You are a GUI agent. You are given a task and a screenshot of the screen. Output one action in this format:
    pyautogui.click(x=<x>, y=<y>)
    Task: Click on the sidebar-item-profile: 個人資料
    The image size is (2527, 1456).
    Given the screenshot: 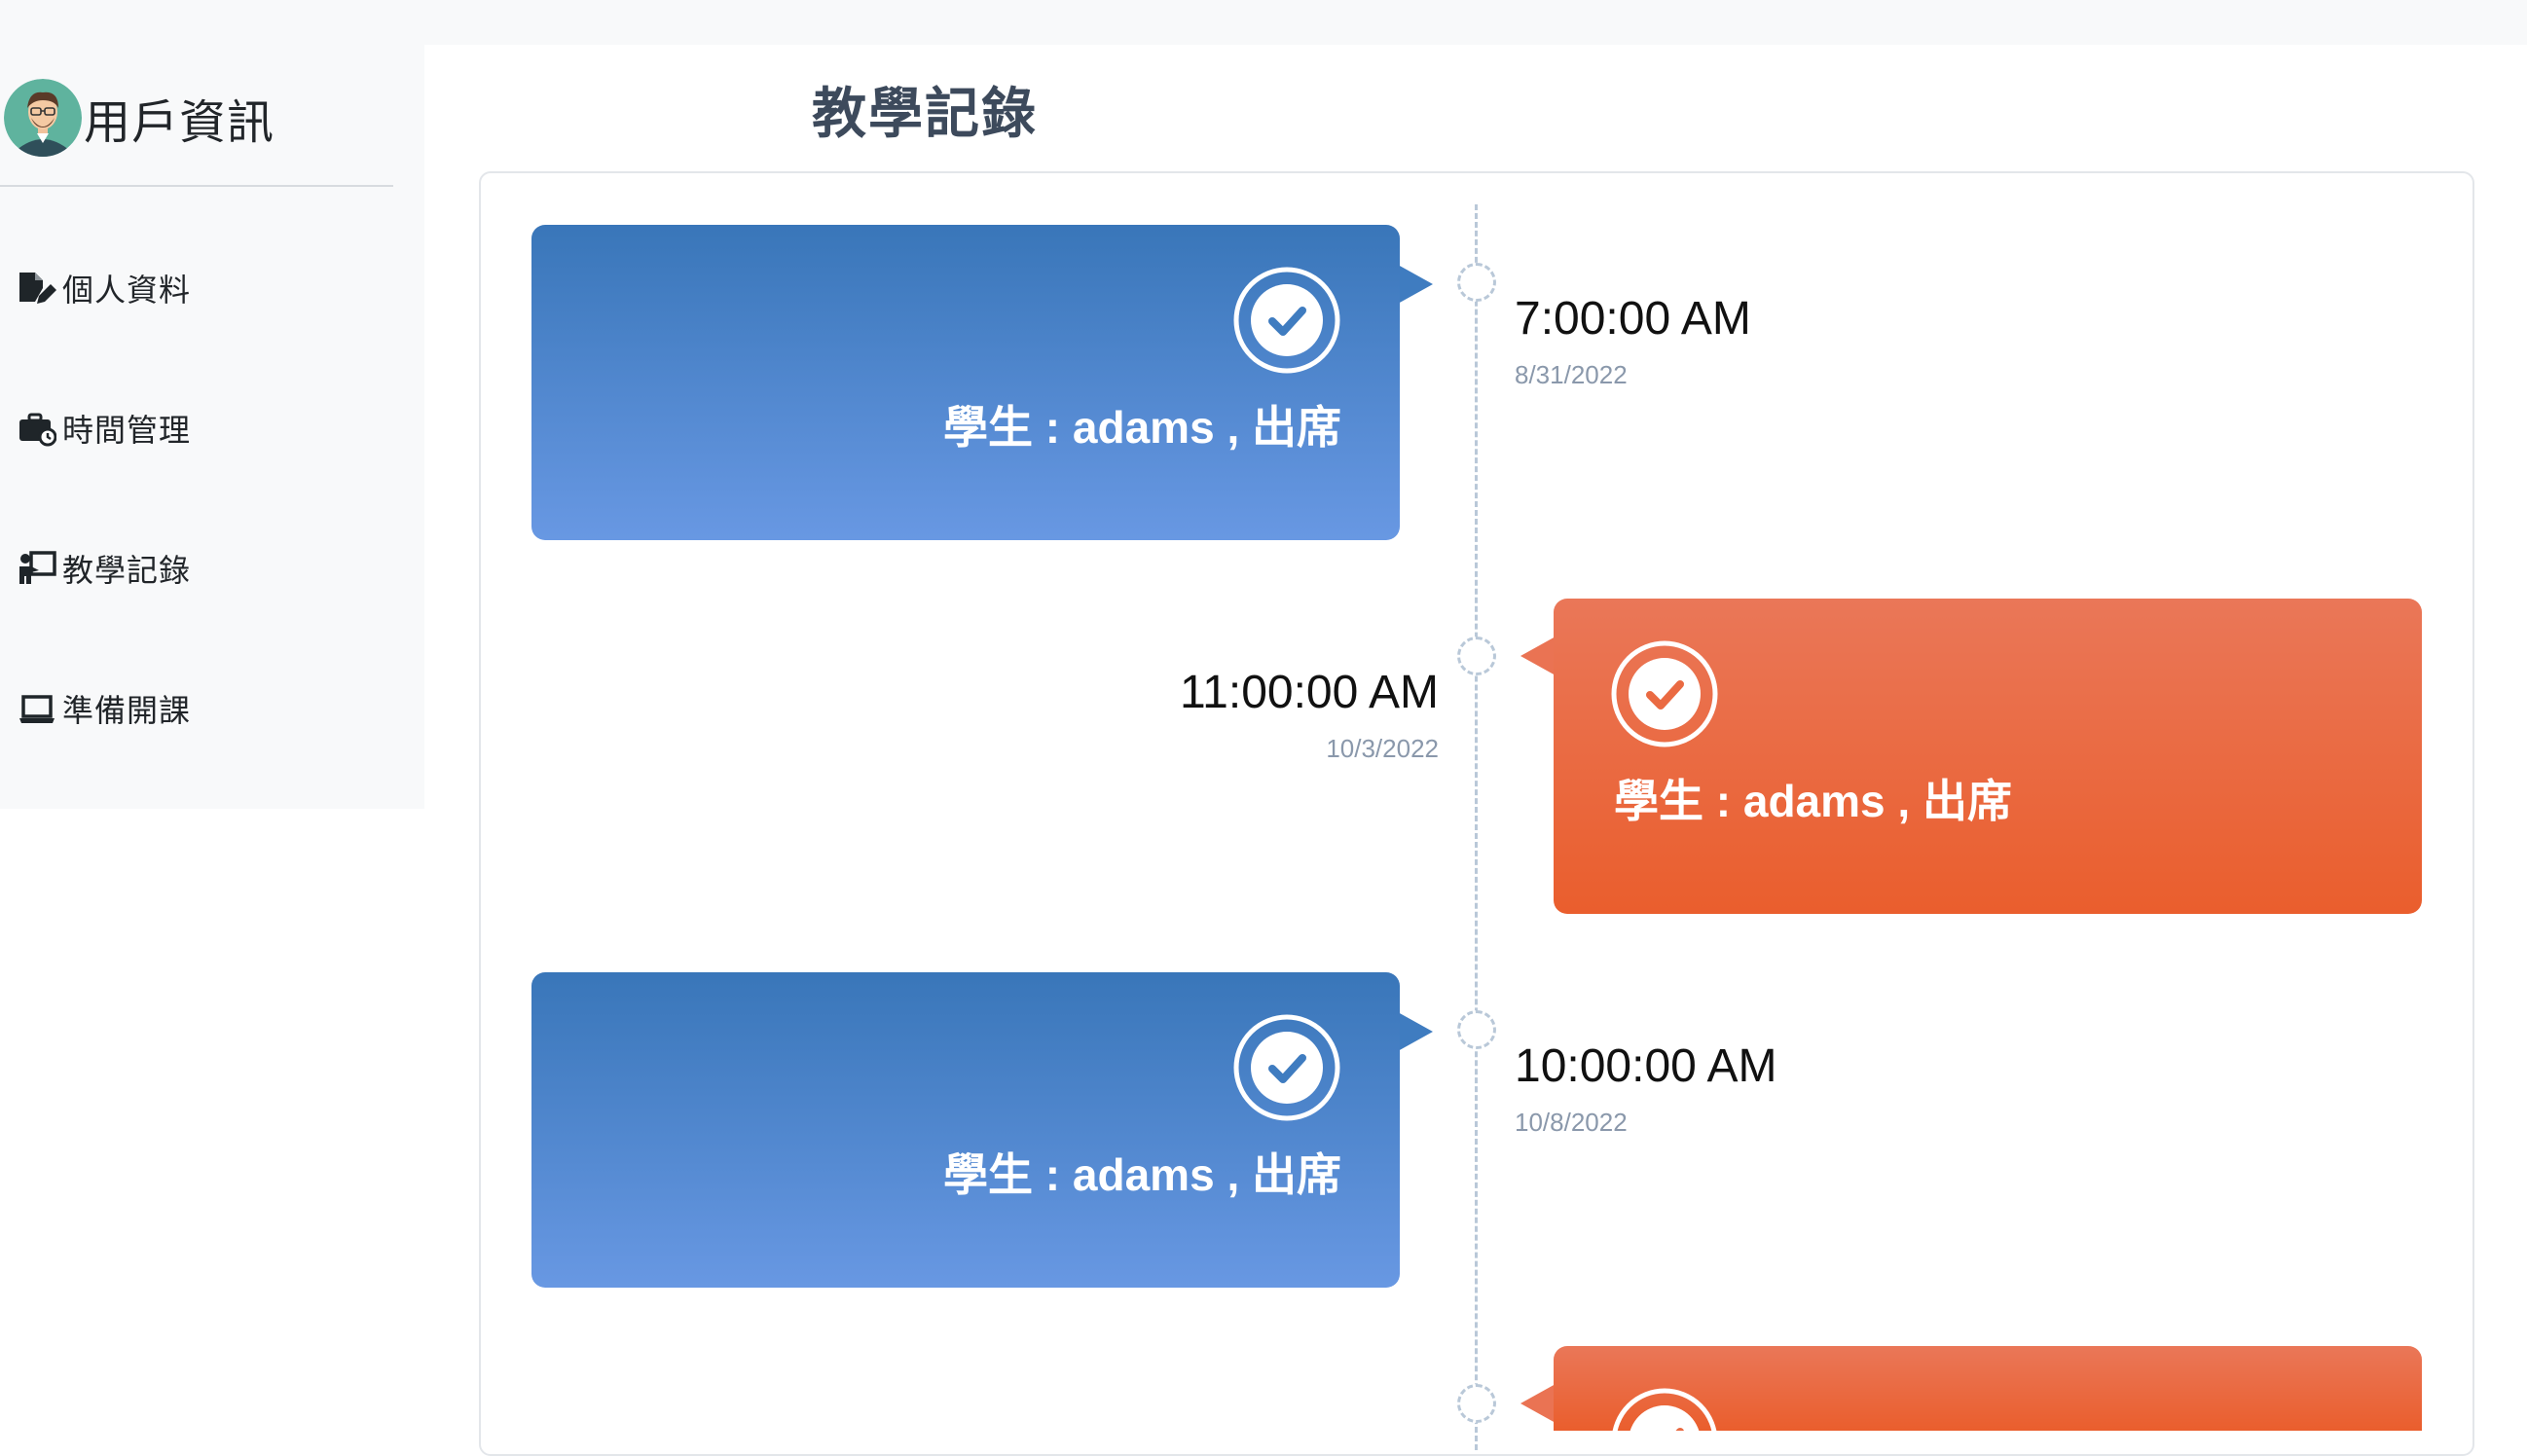 What is the action you would take?
    pyautogui.click(x=104, y=288)
    